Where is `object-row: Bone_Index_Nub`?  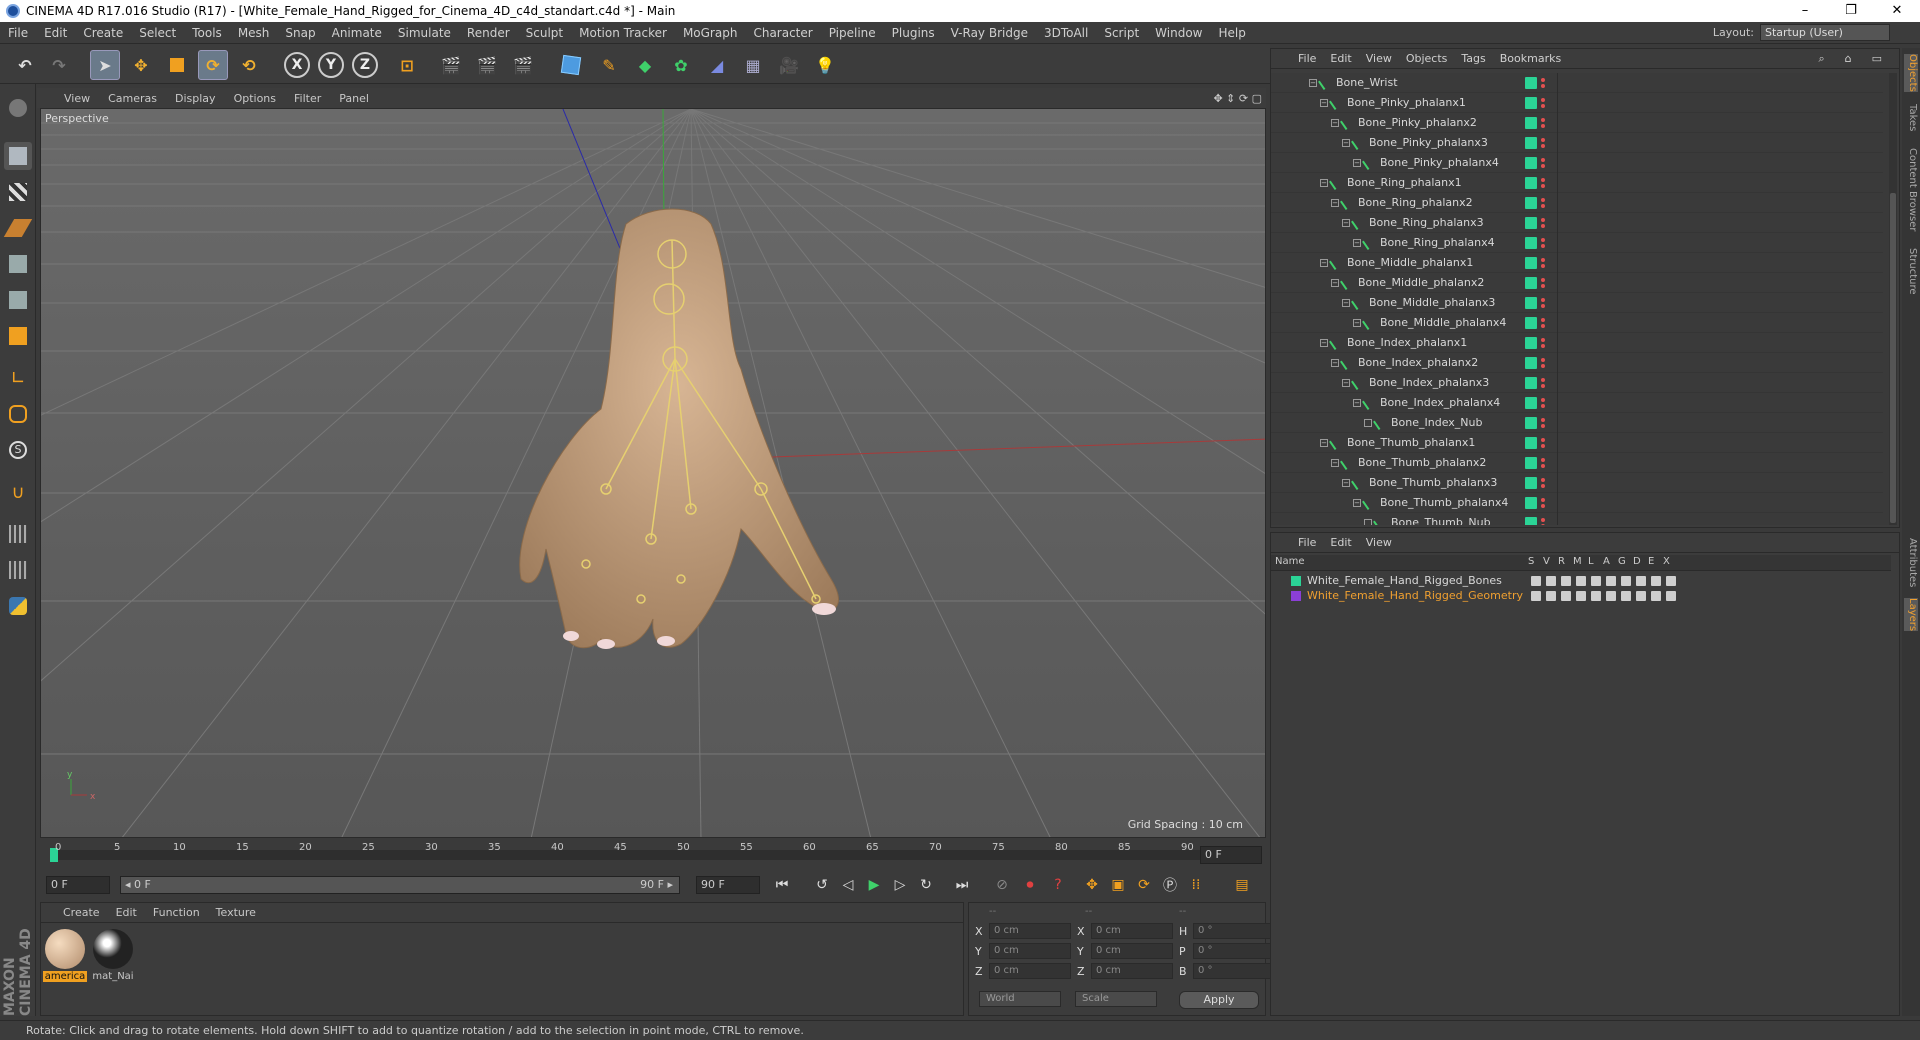
object-row: Bone_Index_Nub is located at coordinates (1577, 422).